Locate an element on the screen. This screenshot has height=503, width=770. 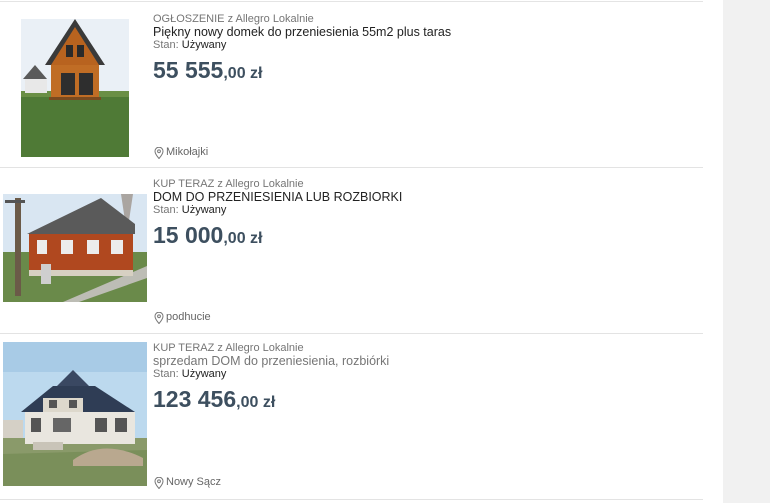
right-sidebar-panel is located at coordinates (746, 251).